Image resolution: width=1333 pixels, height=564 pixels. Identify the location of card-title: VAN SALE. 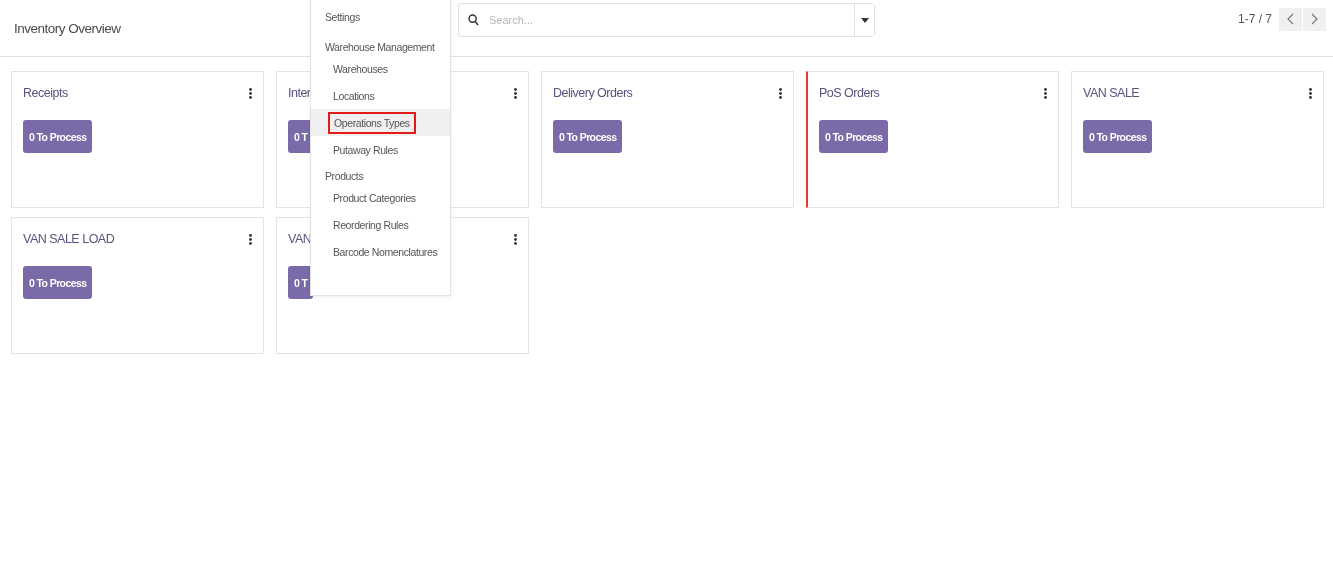
(1111, 93).